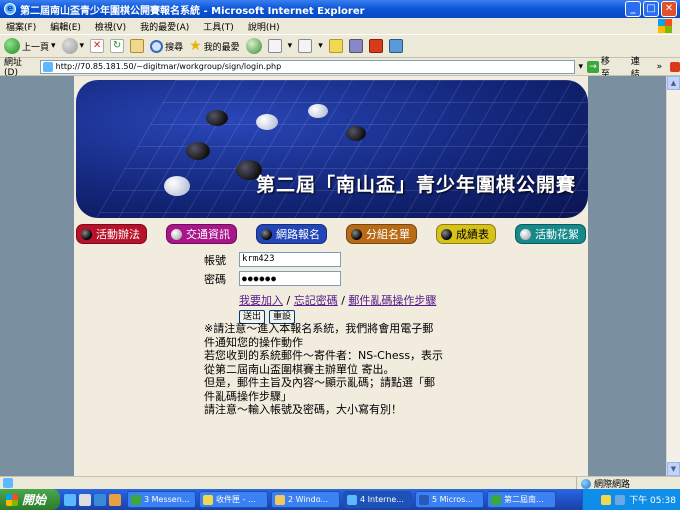 This screenshot has height=510, width=680. Describe the element at coordinates (82, 46) in the screenshot. I see `forward-dropdown-icon: ▾` at that location.